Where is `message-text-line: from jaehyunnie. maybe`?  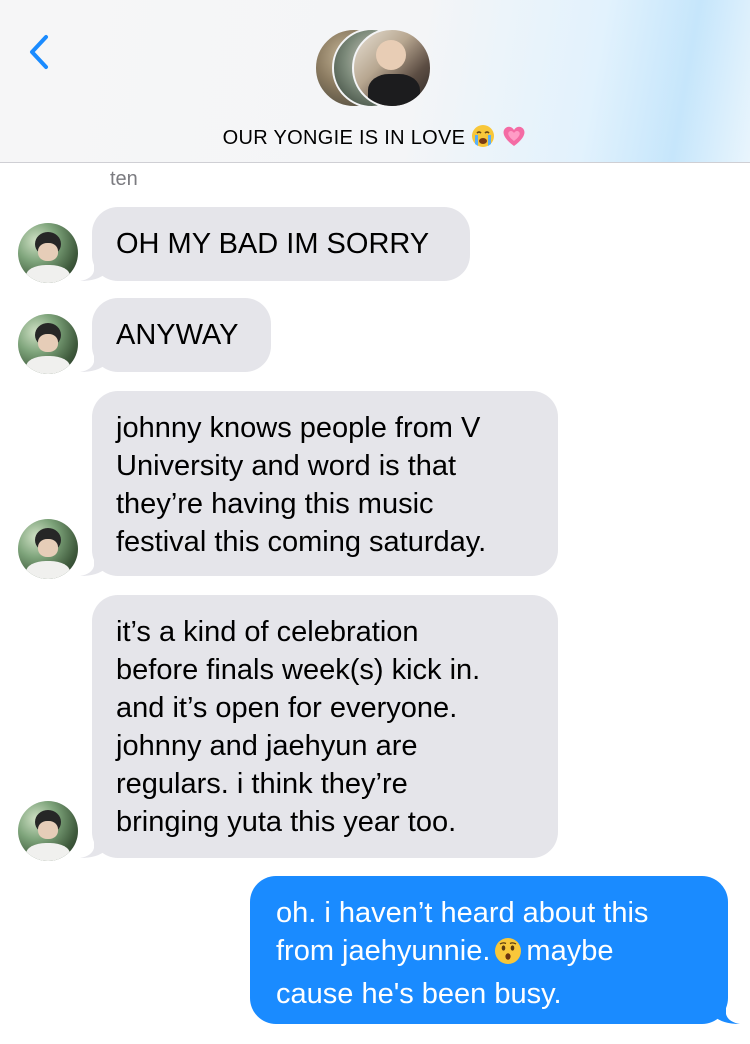
message-text-line: from jaehyunnie. maybe is located at coordinates (502, 953).